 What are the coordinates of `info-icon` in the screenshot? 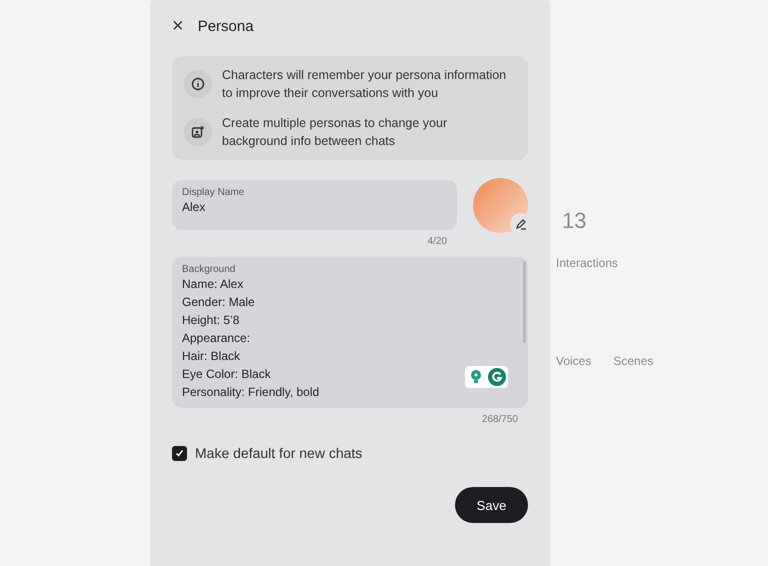 It's located at (198, 84).